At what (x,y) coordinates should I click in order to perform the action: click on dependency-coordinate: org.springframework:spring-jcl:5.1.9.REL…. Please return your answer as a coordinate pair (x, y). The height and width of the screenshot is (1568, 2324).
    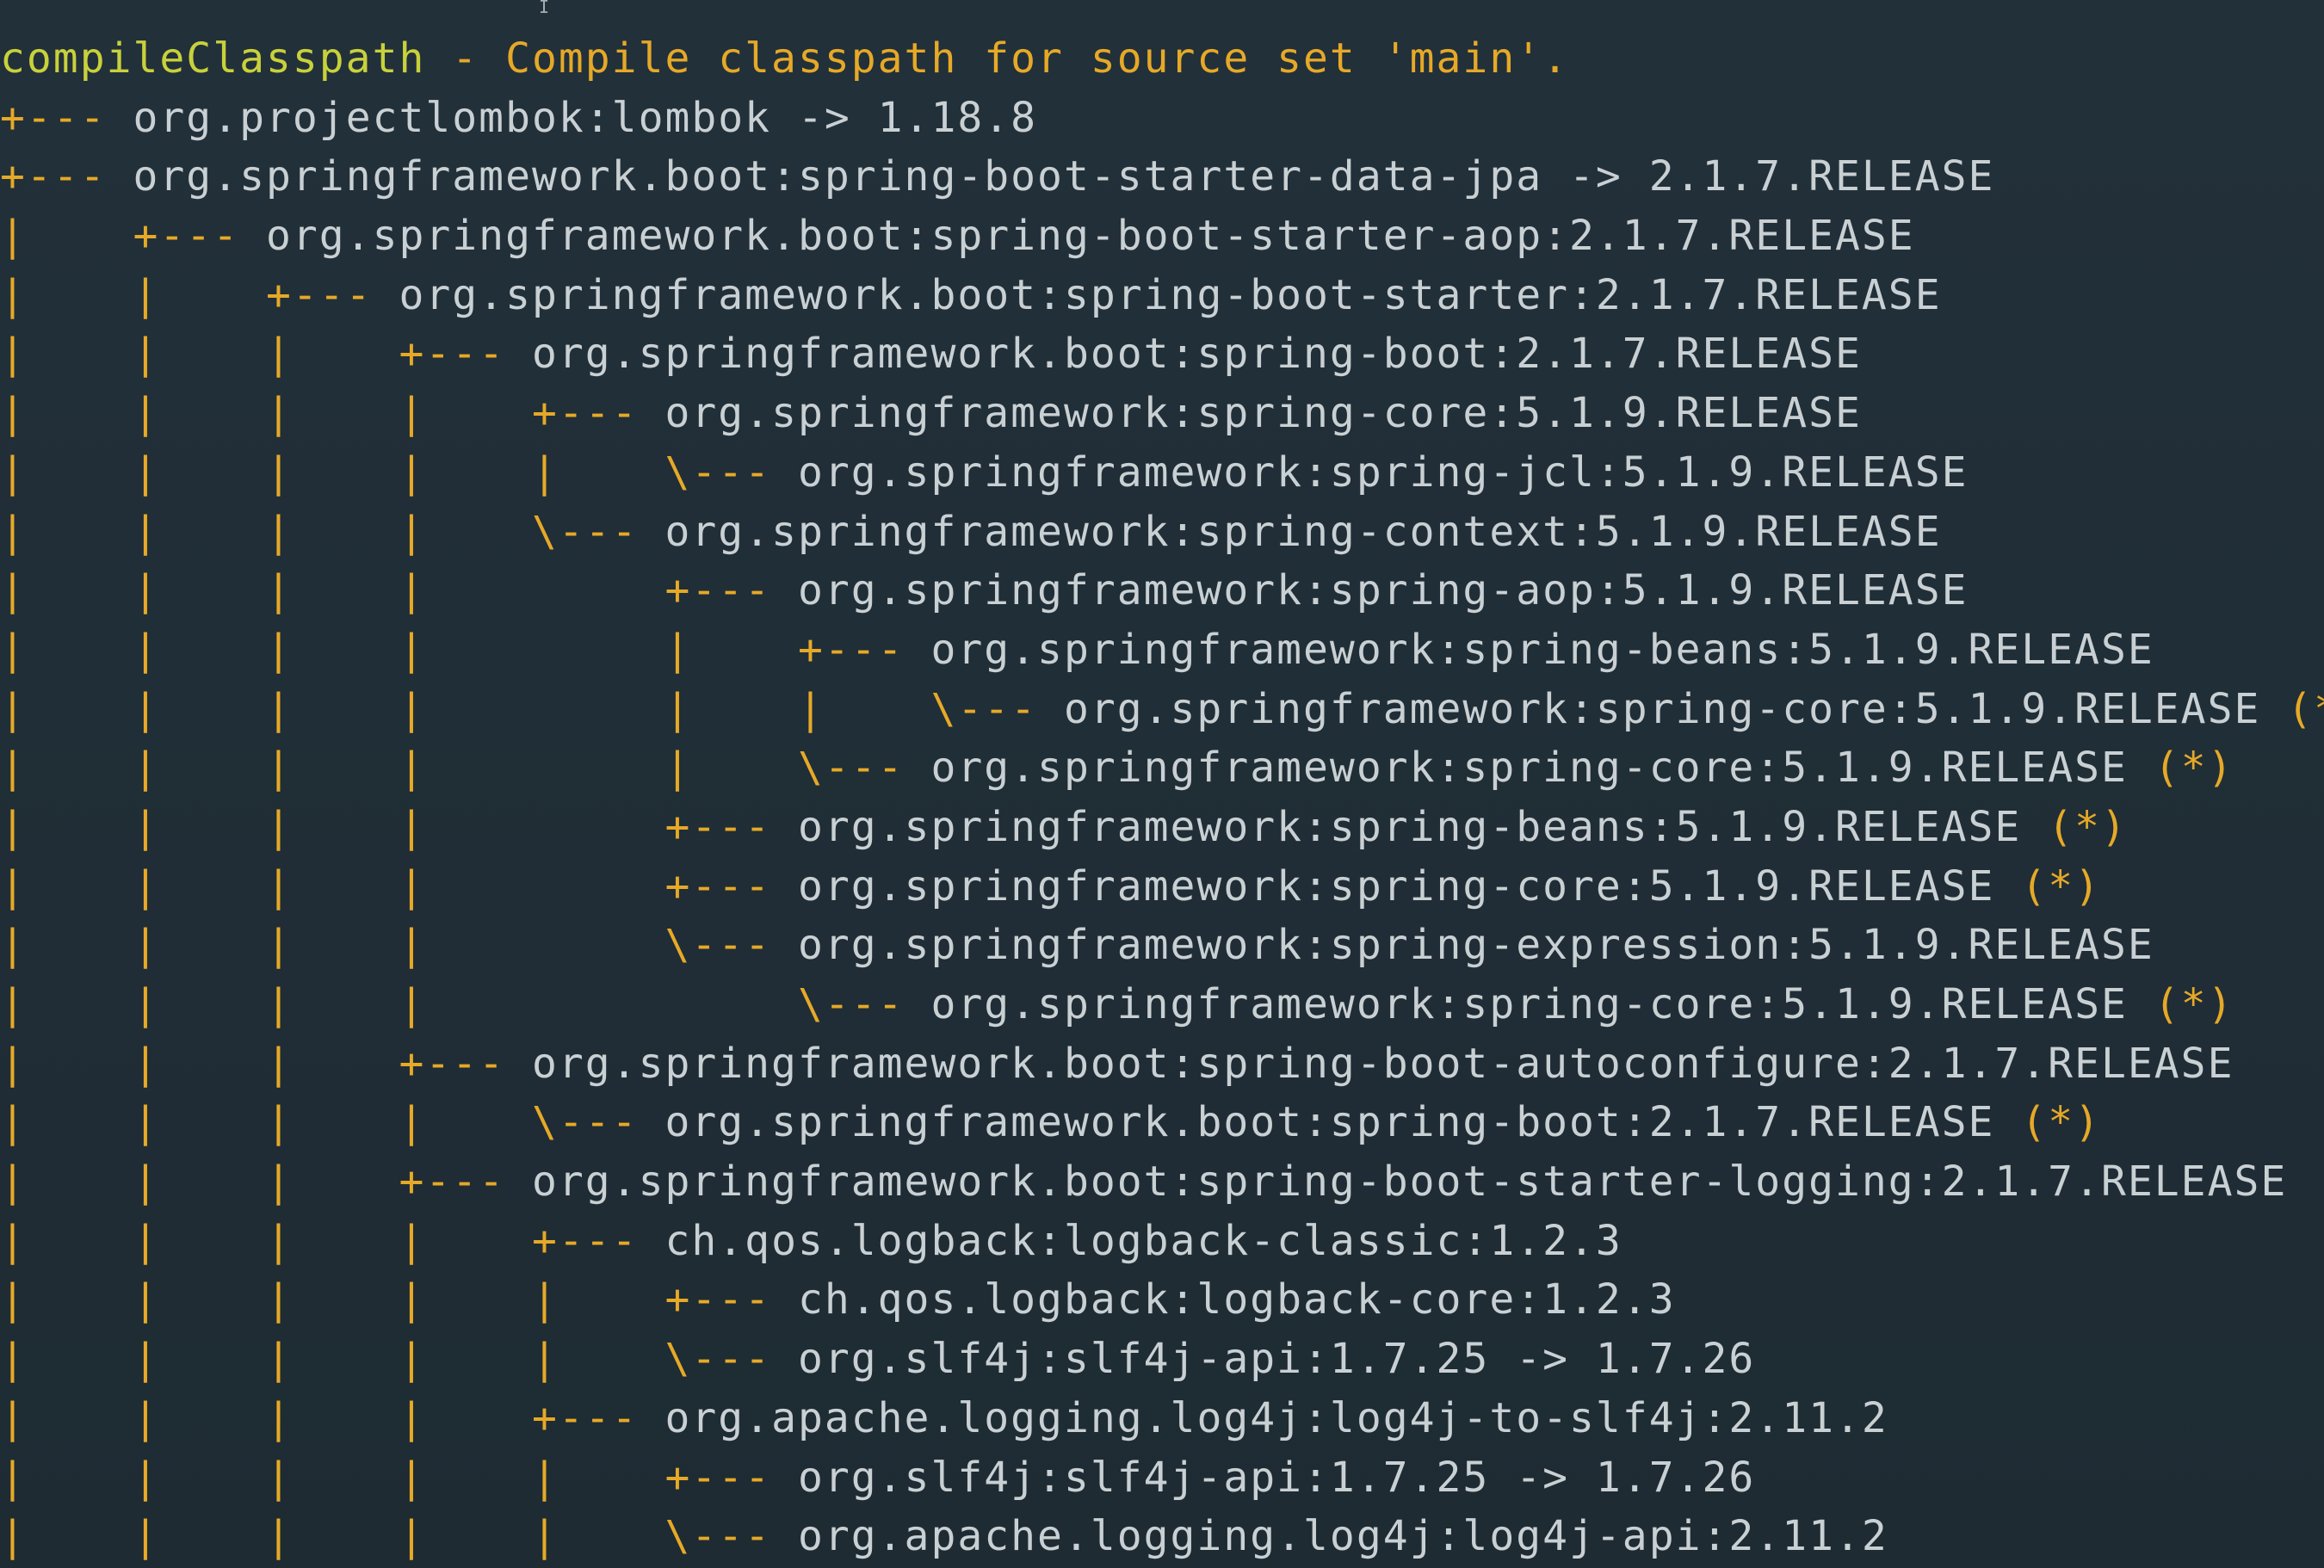
    Looking at the image, I should click on (1383, 472).